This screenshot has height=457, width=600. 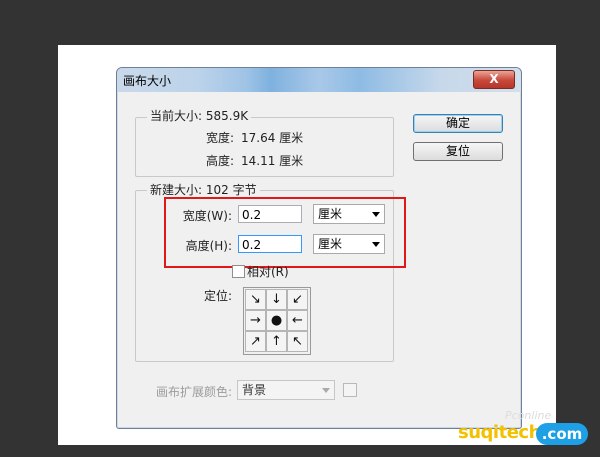 I want to click on current-height-value: 14.11 厘米, so click(x=272, y=161).